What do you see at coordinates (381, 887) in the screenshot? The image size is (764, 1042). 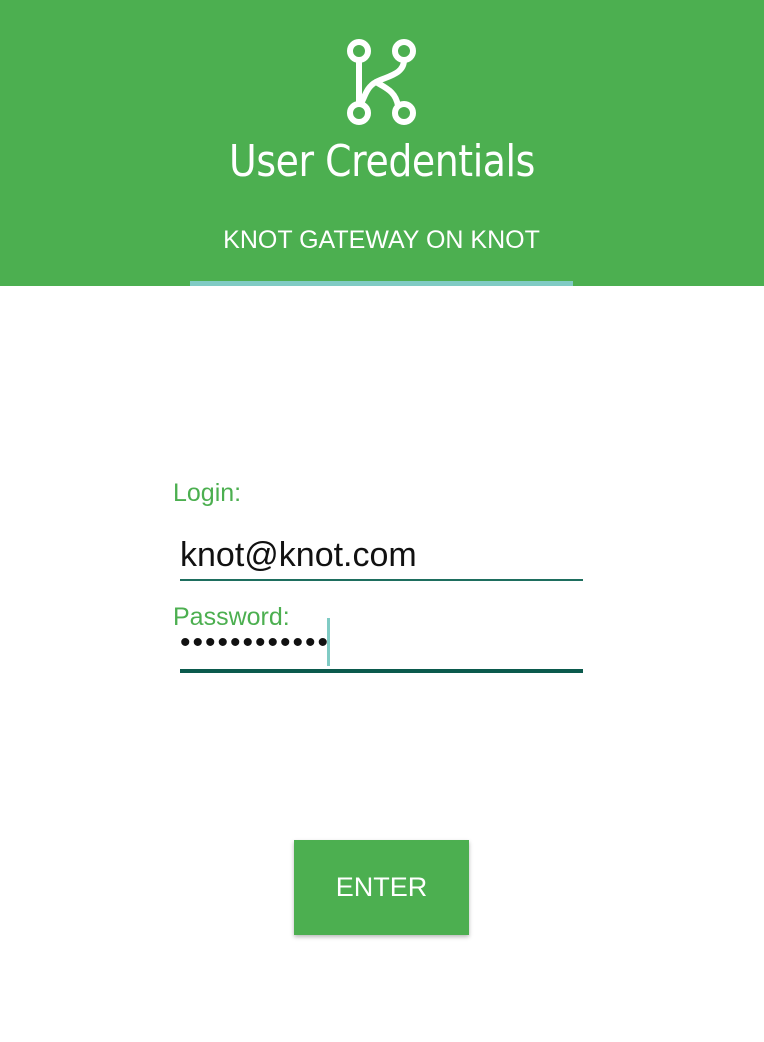 I see `enter-button: ENTER` at bounding box center [381, 887].